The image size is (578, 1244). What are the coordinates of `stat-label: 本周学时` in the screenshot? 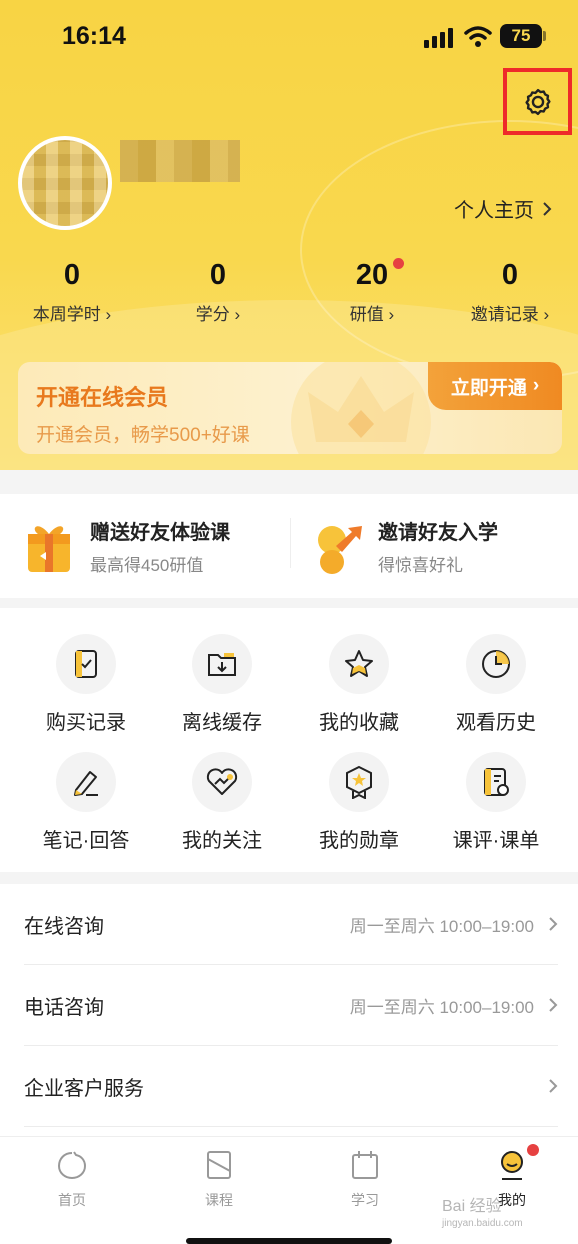 It's located at (66, 314).